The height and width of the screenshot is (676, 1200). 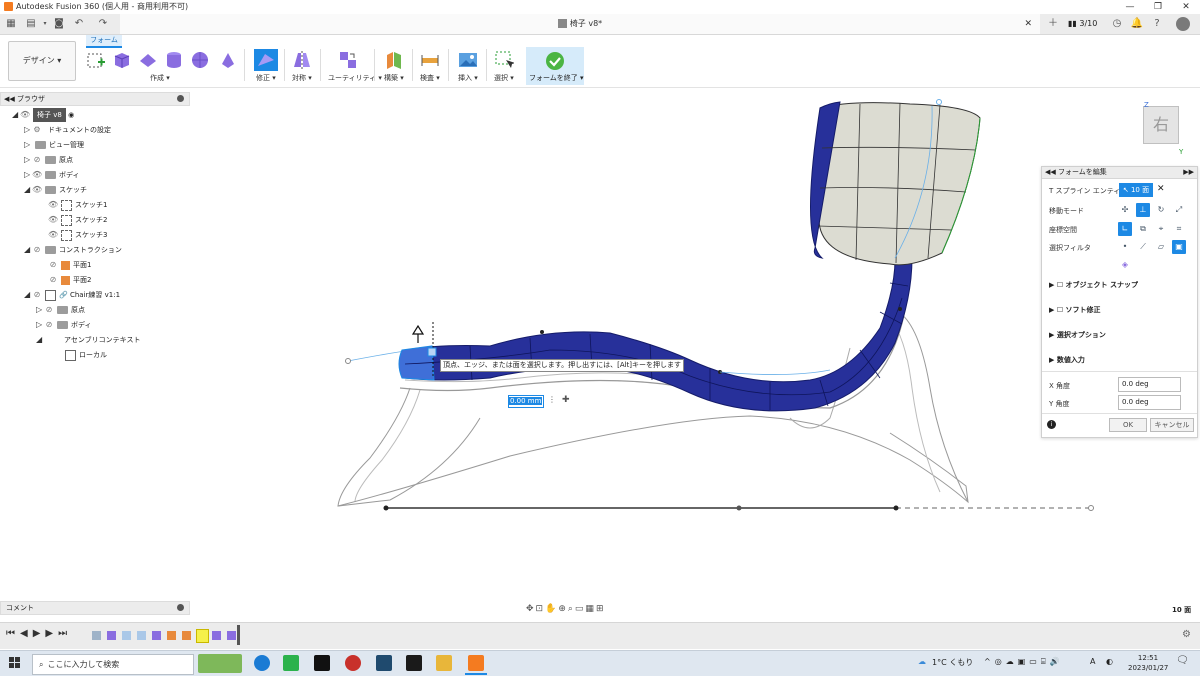 I want to click on cylinder-icon, so click(x=174, y=60).